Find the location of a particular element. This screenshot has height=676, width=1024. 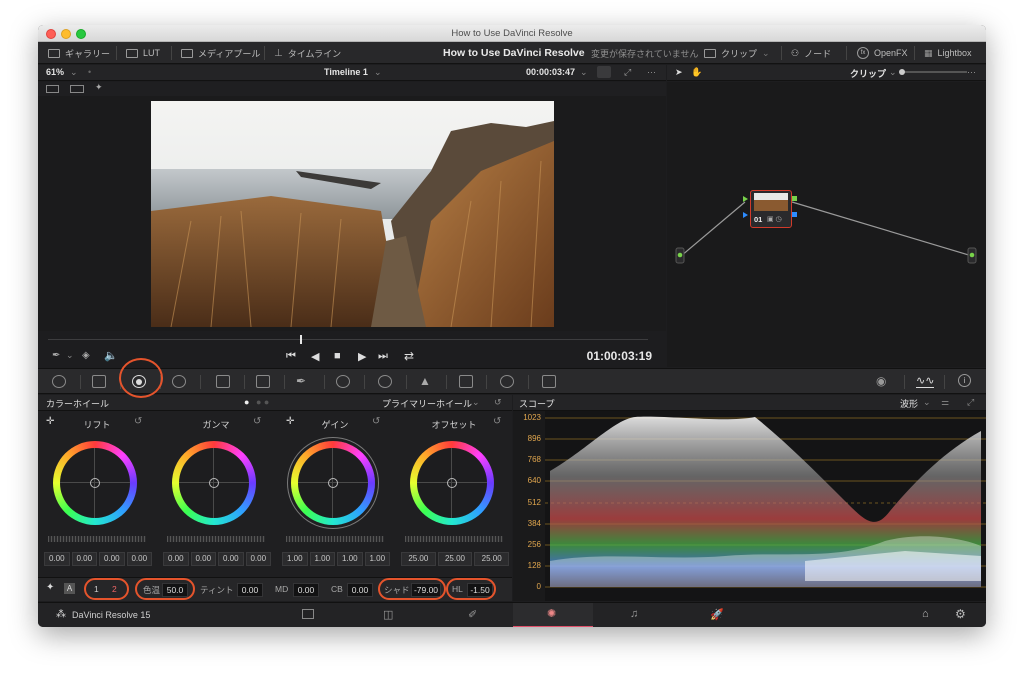

zoom-chevron-icon: ⌄ is located at coordinates (74, 72).